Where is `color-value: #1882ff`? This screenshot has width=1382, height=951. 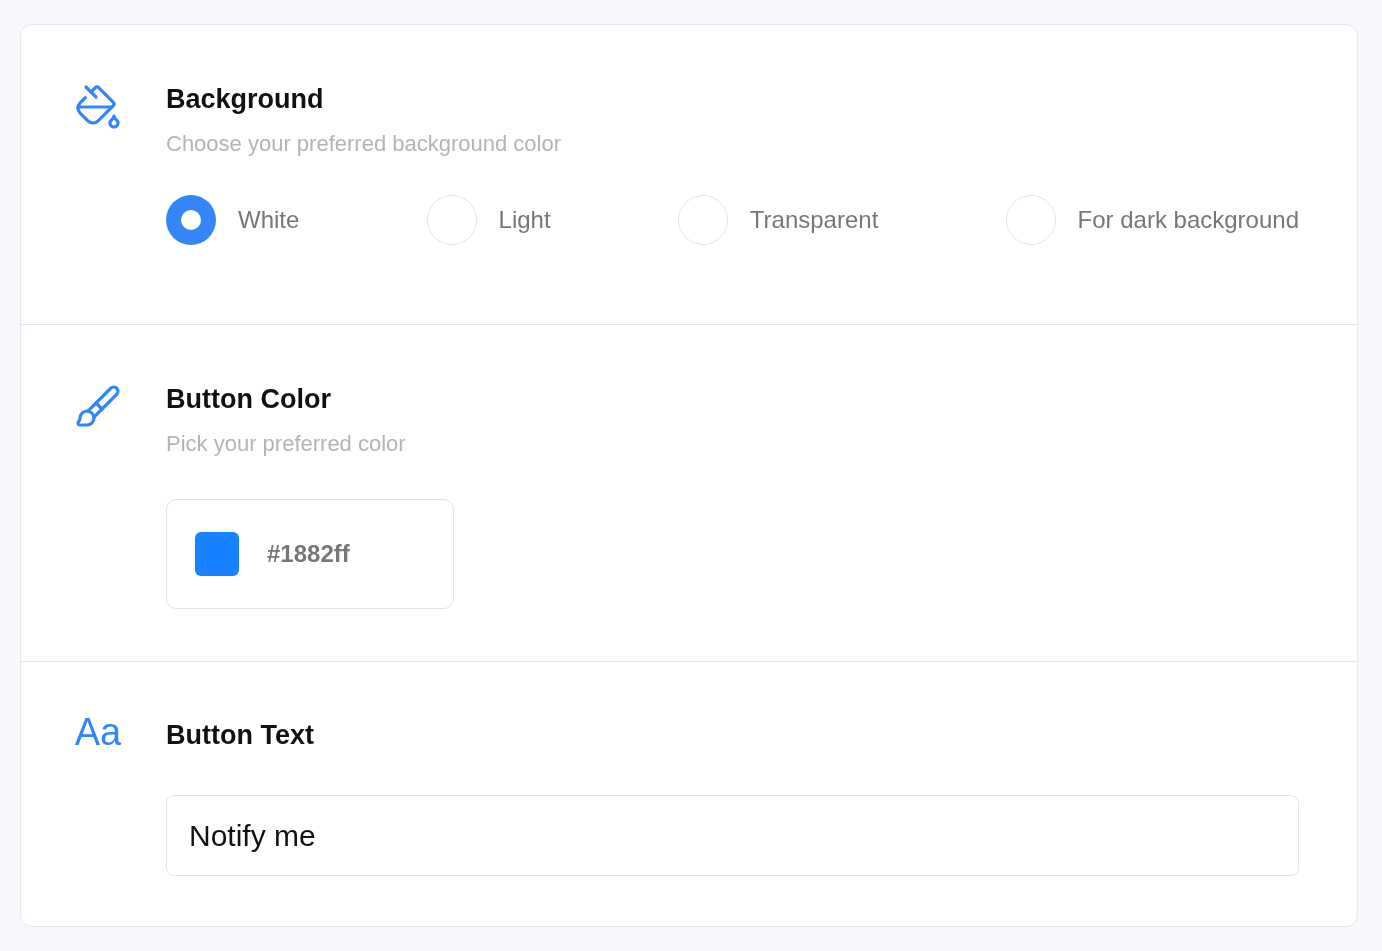 color-value: #1882ff is located at coordinates (308, 554).